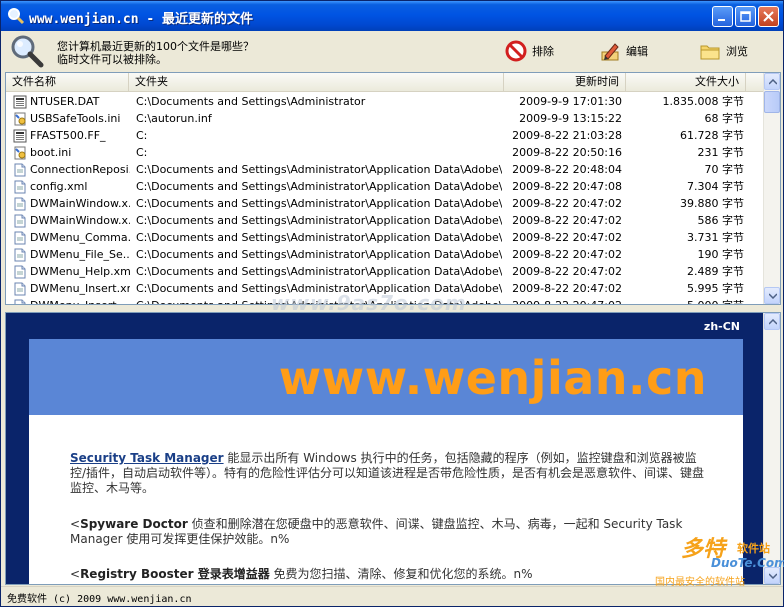 Image resolution: width=784 pixels, height=607 pixels. Describe the element at coordinates (392, 51) in the screenshot. I see `toolbar: 您计算机最近更新的100个文件是哪些？ 临时文件可以被排除。 排除 编辑 浏览` at that location.